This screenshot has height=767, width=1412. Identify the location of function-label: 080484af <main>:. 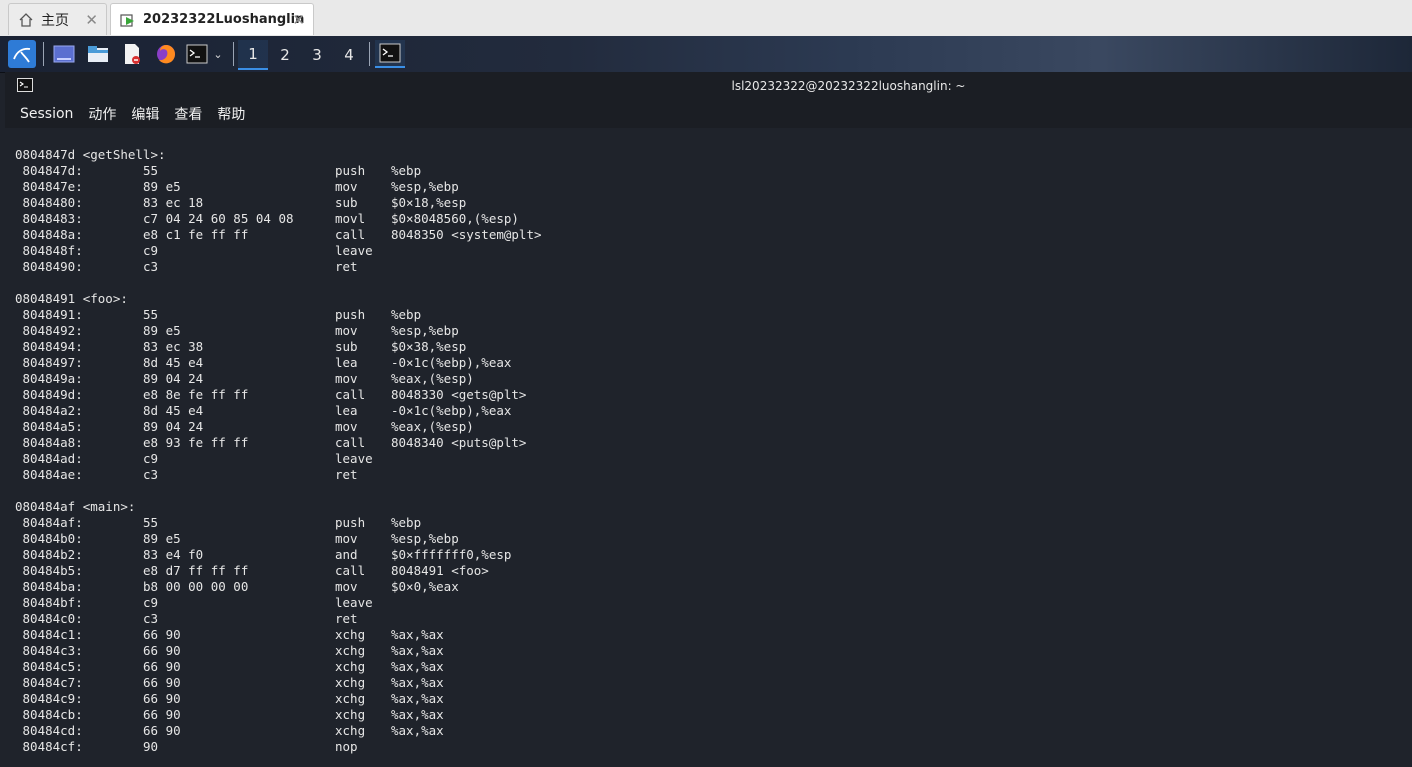
(75, 506).